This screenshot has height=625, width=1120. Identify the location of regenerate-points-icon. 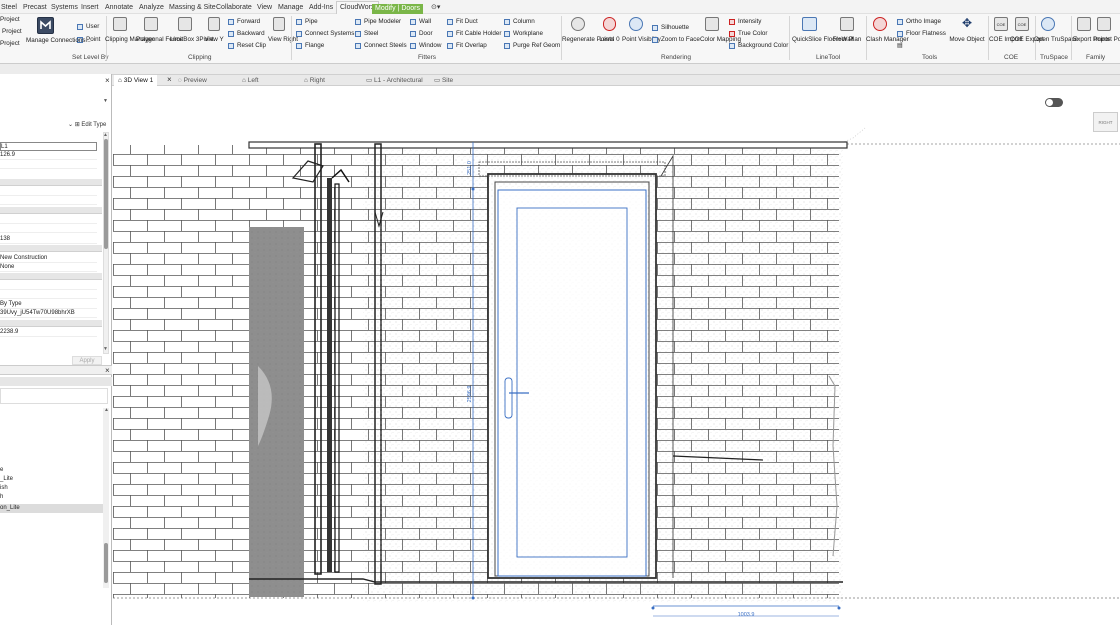
(578, 24).